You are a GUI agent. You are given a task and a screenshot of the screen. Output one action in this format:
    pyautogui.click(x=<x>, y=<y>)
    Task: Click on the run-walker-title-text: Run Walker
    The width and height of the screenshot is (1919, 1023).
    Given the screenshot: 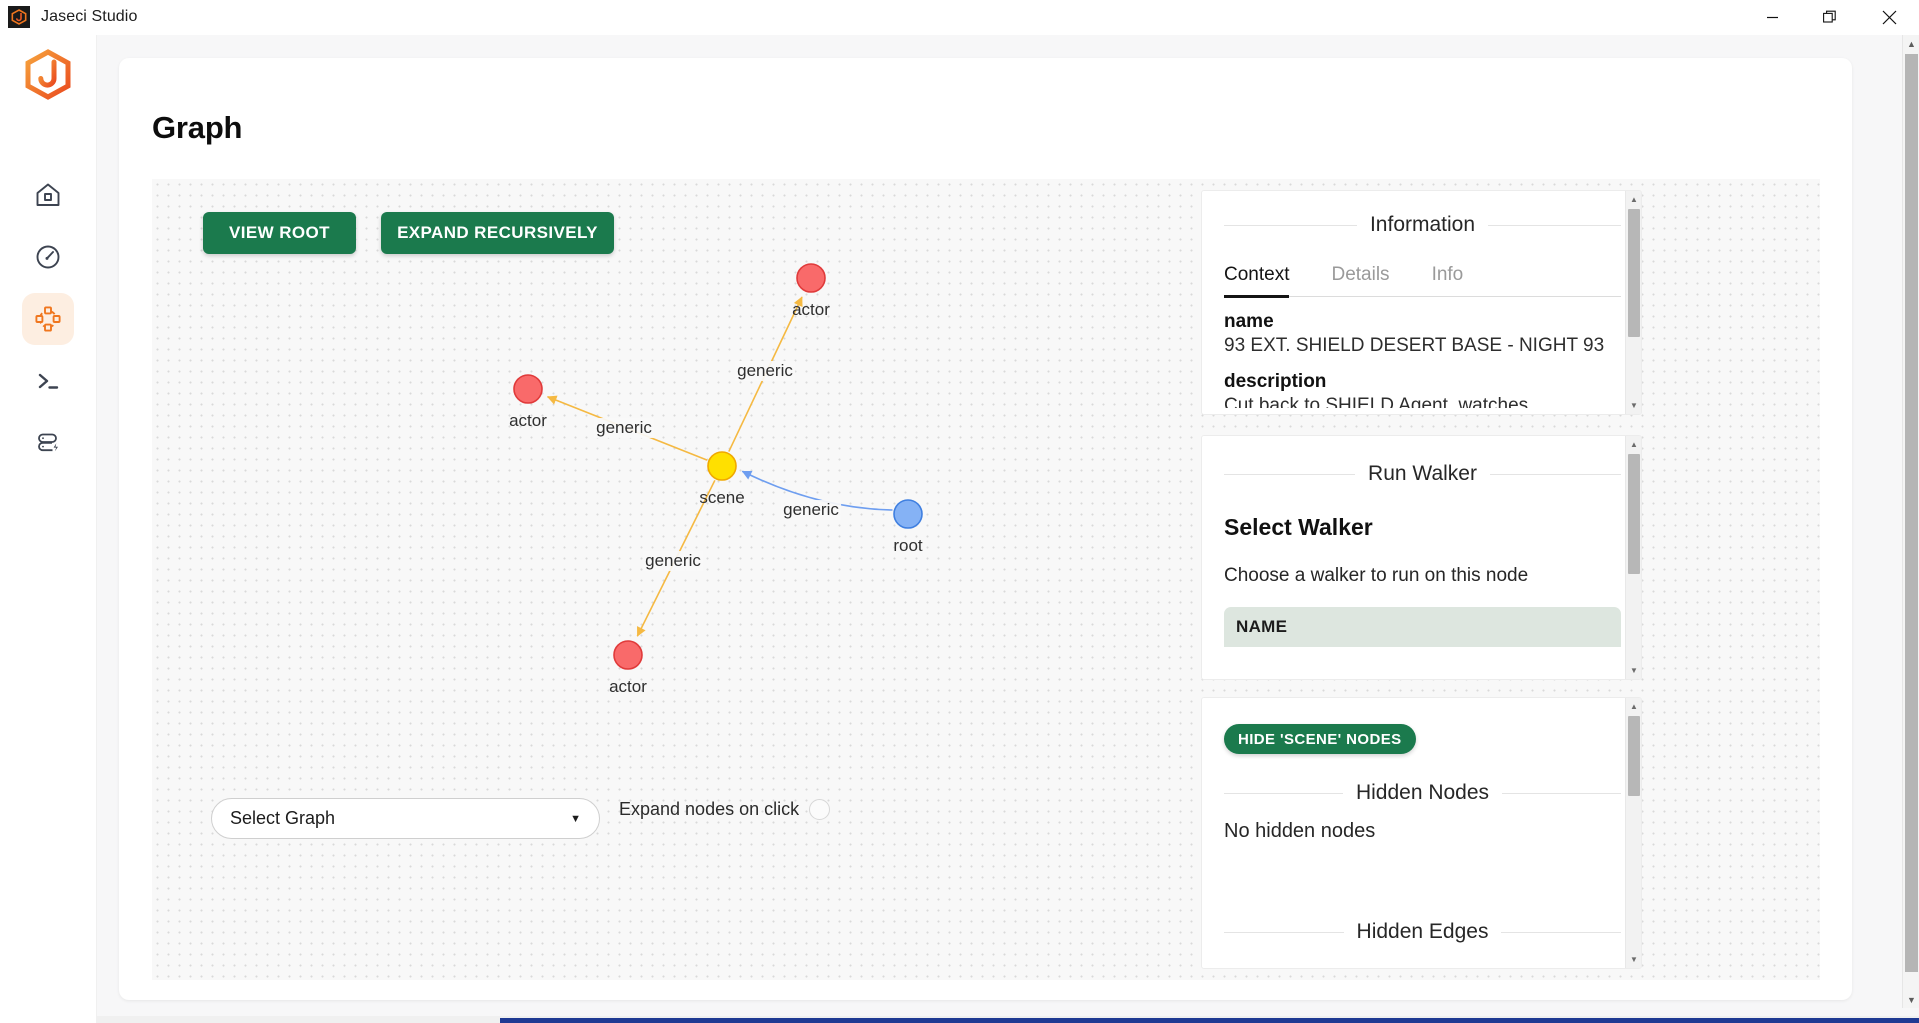 What is the action you would take?
    pyautogui.click(x=1422, y=473)
    